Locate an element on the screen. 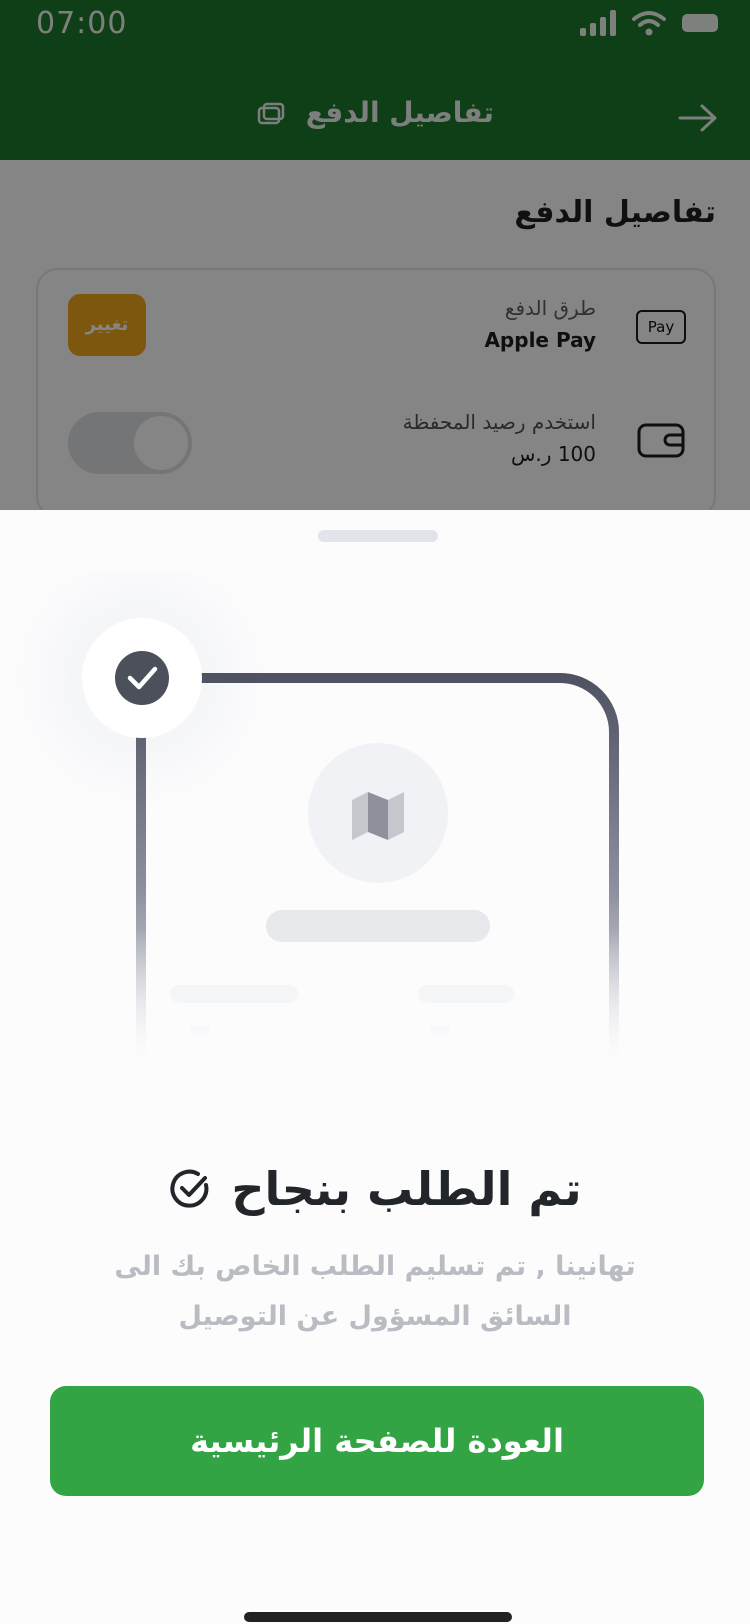  sheet-handle is located at coordinates (378, 536).